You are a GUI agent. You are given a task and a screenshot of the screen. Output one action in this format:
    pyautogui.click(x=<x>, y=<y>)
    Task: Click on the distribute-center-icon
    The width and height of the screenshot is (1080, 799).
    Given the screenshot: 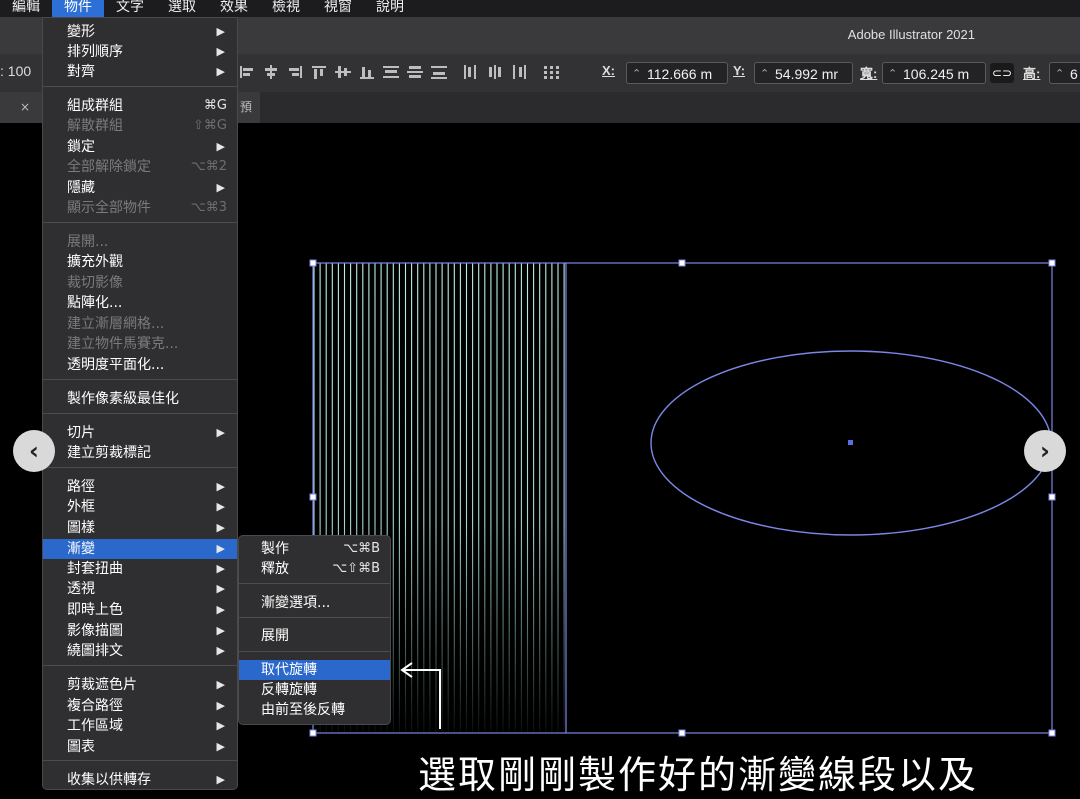 What is the action you would take?
    pyautogui.click(x=415, y=72)
    